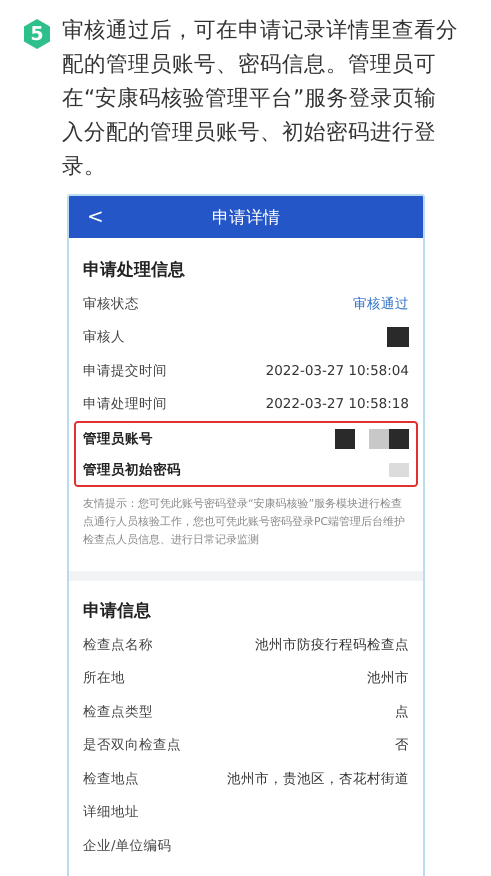  What do you see at coordinates (402, 711) in the screenshot?
I see `field-value: 点` at bounding box center [402, 711].